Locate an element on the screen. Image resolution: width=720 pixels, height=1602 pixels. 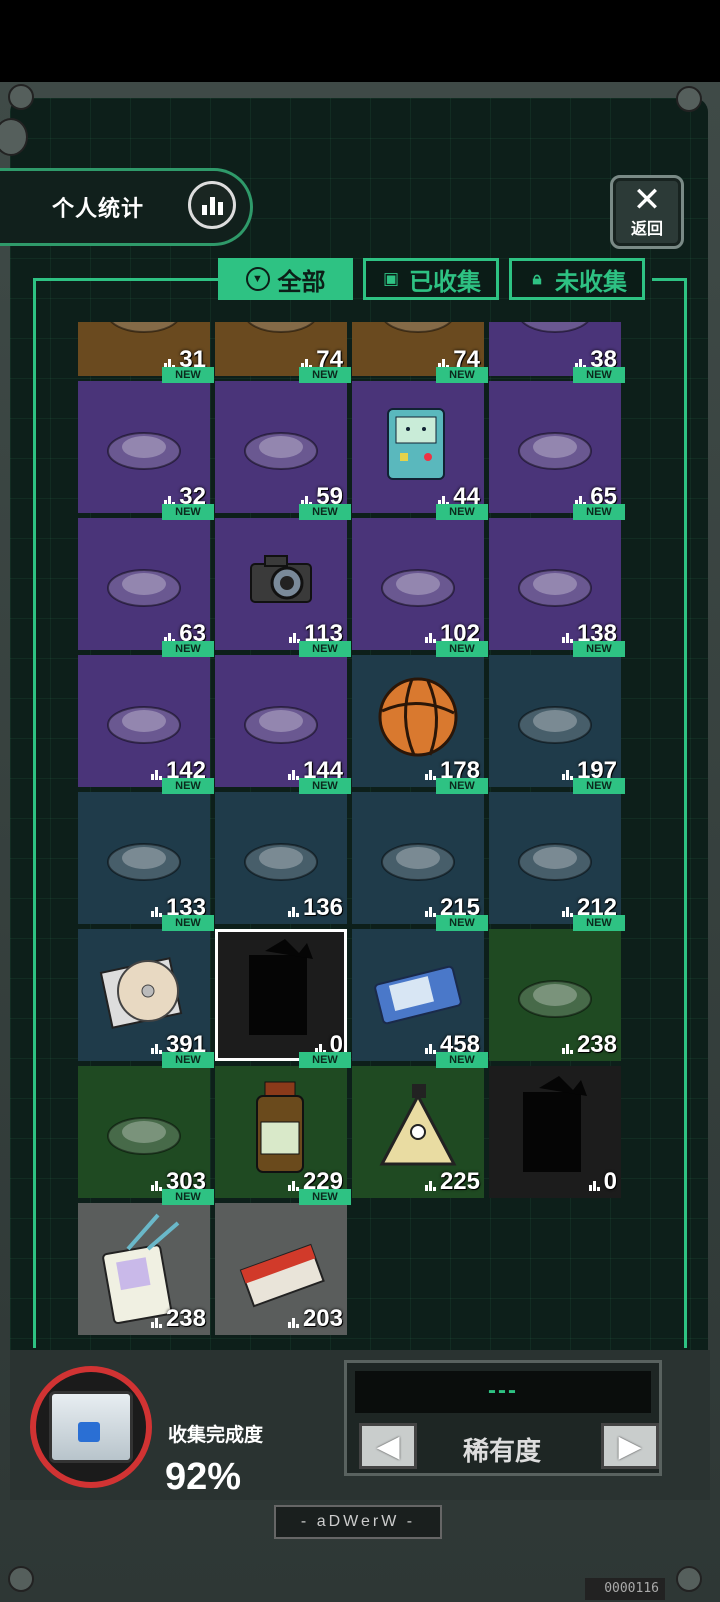
close-icon: ✕ is located at coordinates (647, 200).